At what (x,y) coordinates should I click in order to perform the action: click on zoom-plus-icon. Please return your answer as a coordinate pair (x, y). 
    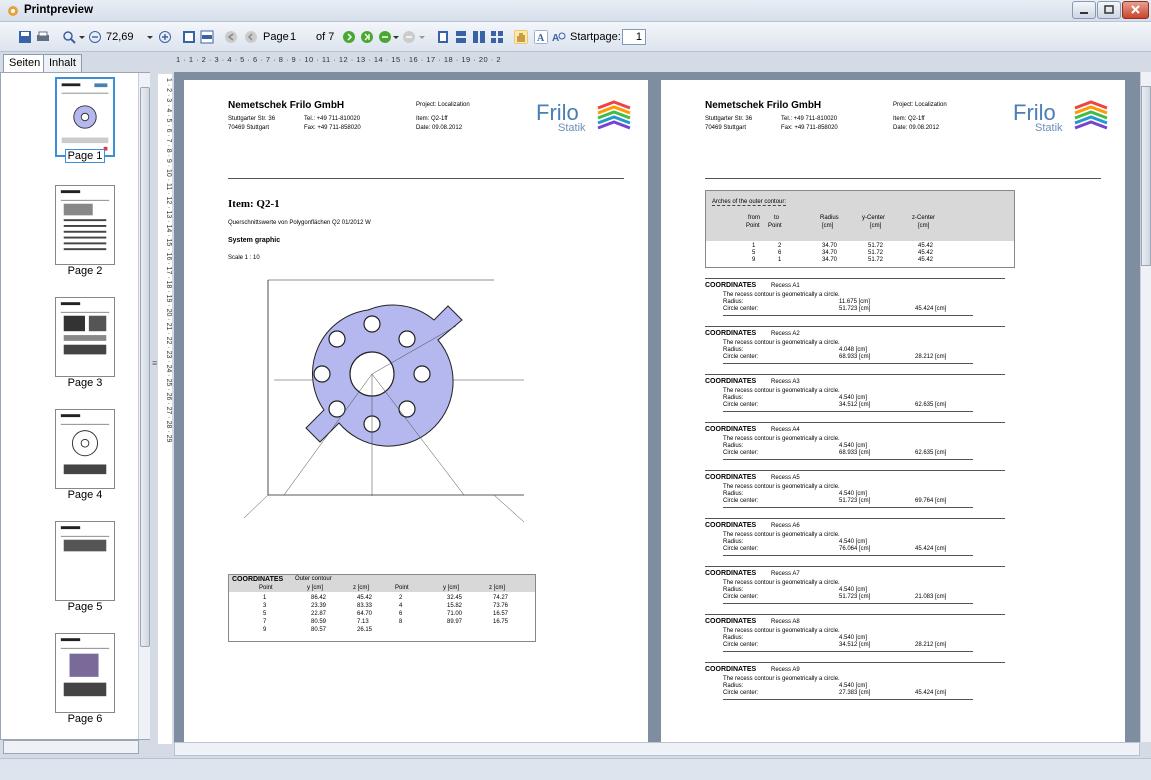
    Looking at the image, I should click on (165, 37).